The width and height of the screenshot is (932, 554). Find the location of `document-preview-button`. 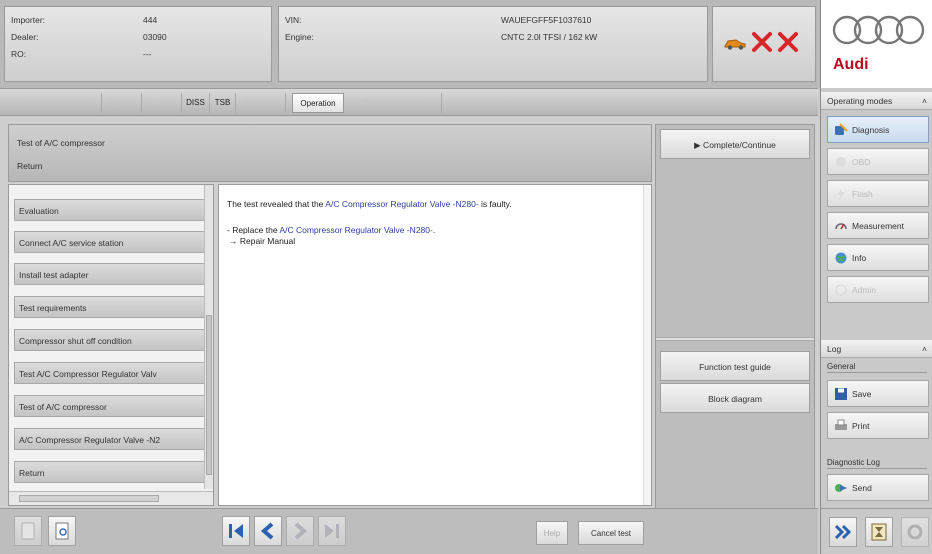

document-preview-button is located at coordinates (62, 531).